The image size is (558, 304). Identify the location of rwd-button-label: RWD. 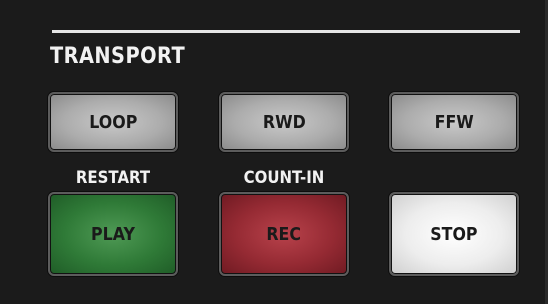
(284, 122).